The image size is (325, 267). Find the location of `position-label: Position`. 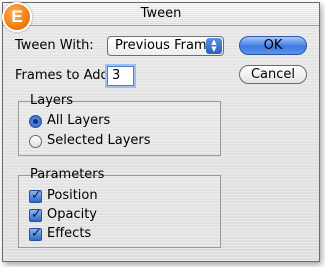

position-label: Position is located at coordinates (72, 195).